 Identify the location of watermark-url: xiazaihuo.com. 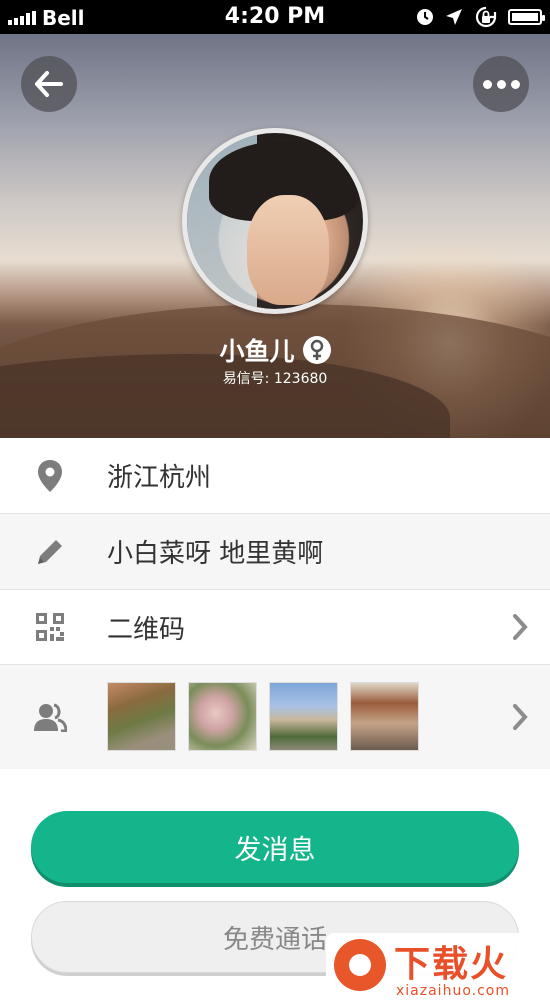
(453, 991).